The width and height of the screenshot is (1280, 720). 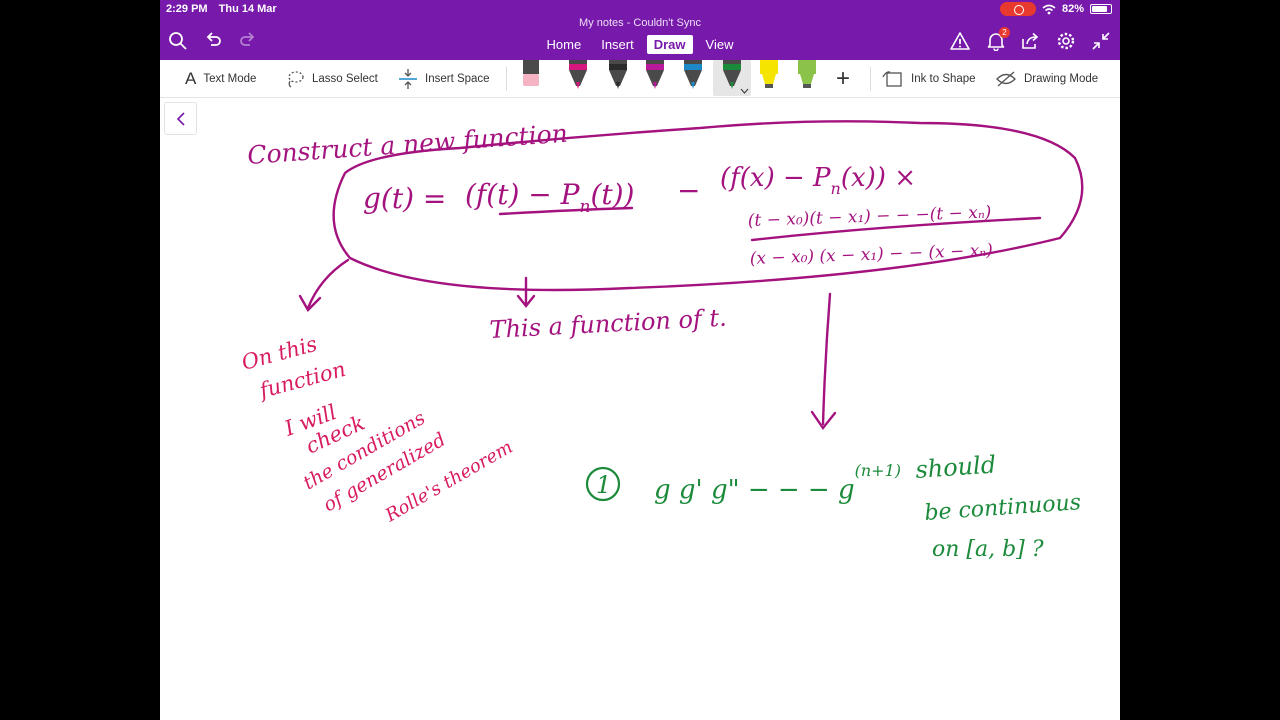 What do you see at coordinates (769, 75) in the screenshot?
I see `highlighter-yellow-icon` at bounding box center [769, 75].